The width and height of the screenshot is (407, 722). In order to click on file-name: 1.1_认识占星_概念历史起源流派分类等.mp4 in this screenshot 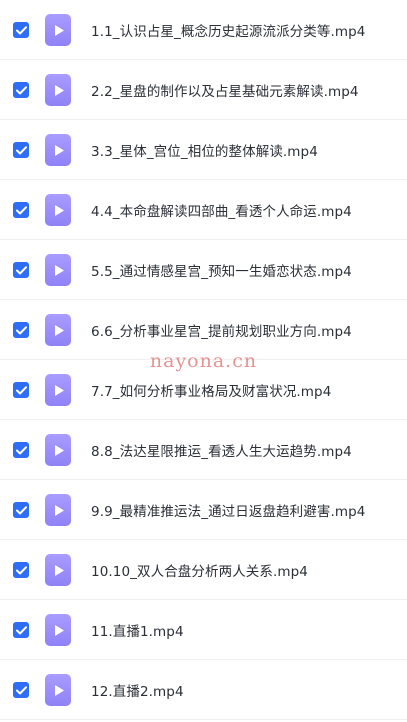, I will do `click(245, 30)`.